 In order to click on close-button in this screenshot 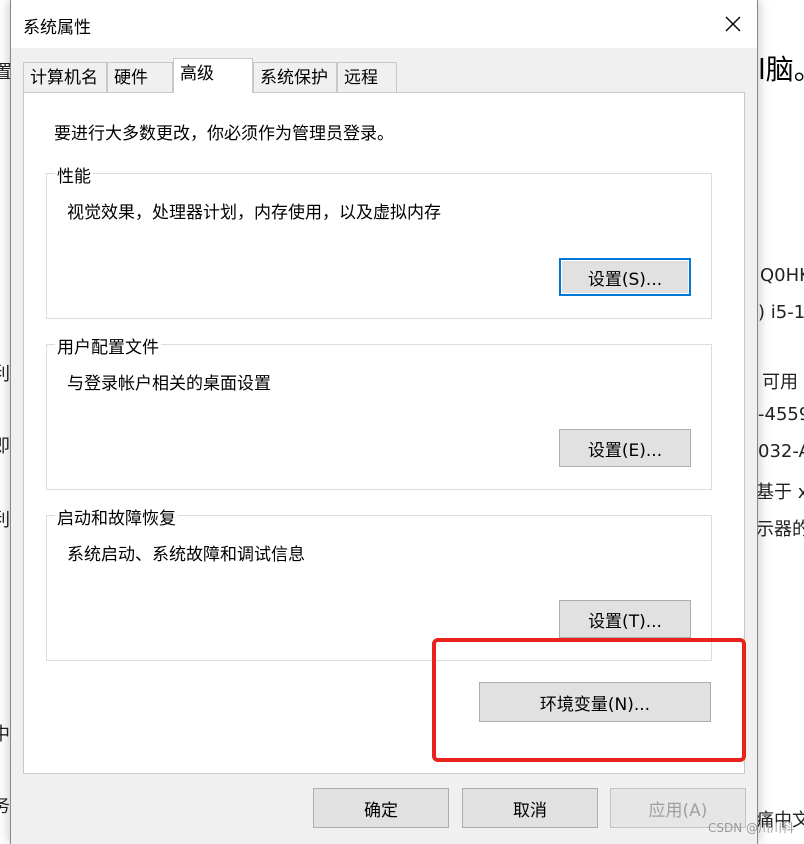, I will do `click(733, 24)`.